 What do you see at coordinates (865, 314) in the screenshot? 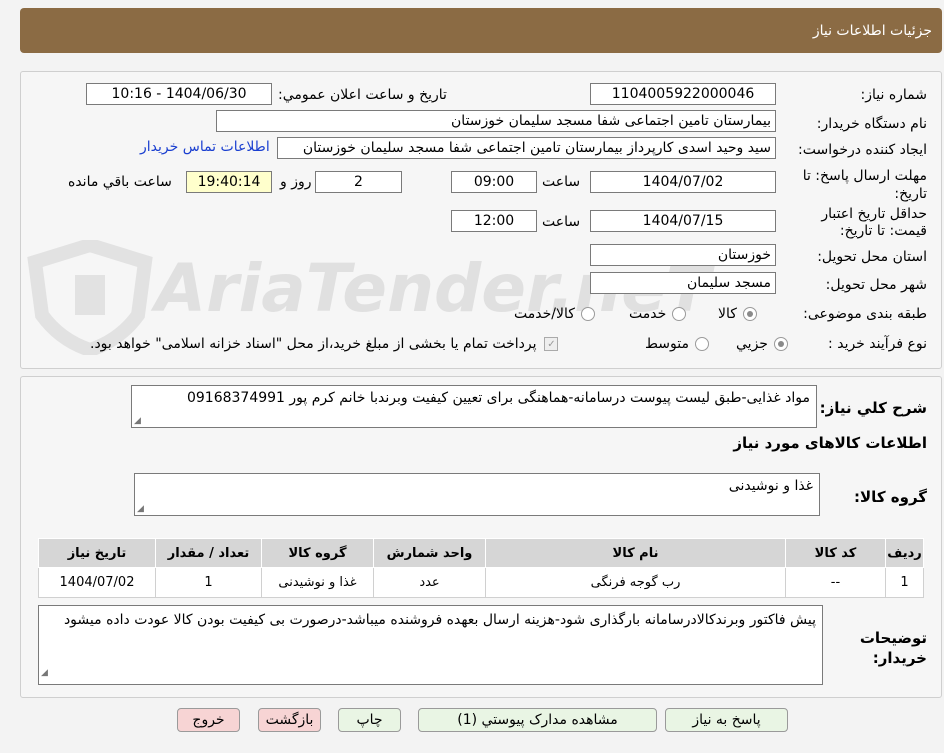
I see `category-label: طبقه بندی موضوعی:` at bounding box center [865, 314].